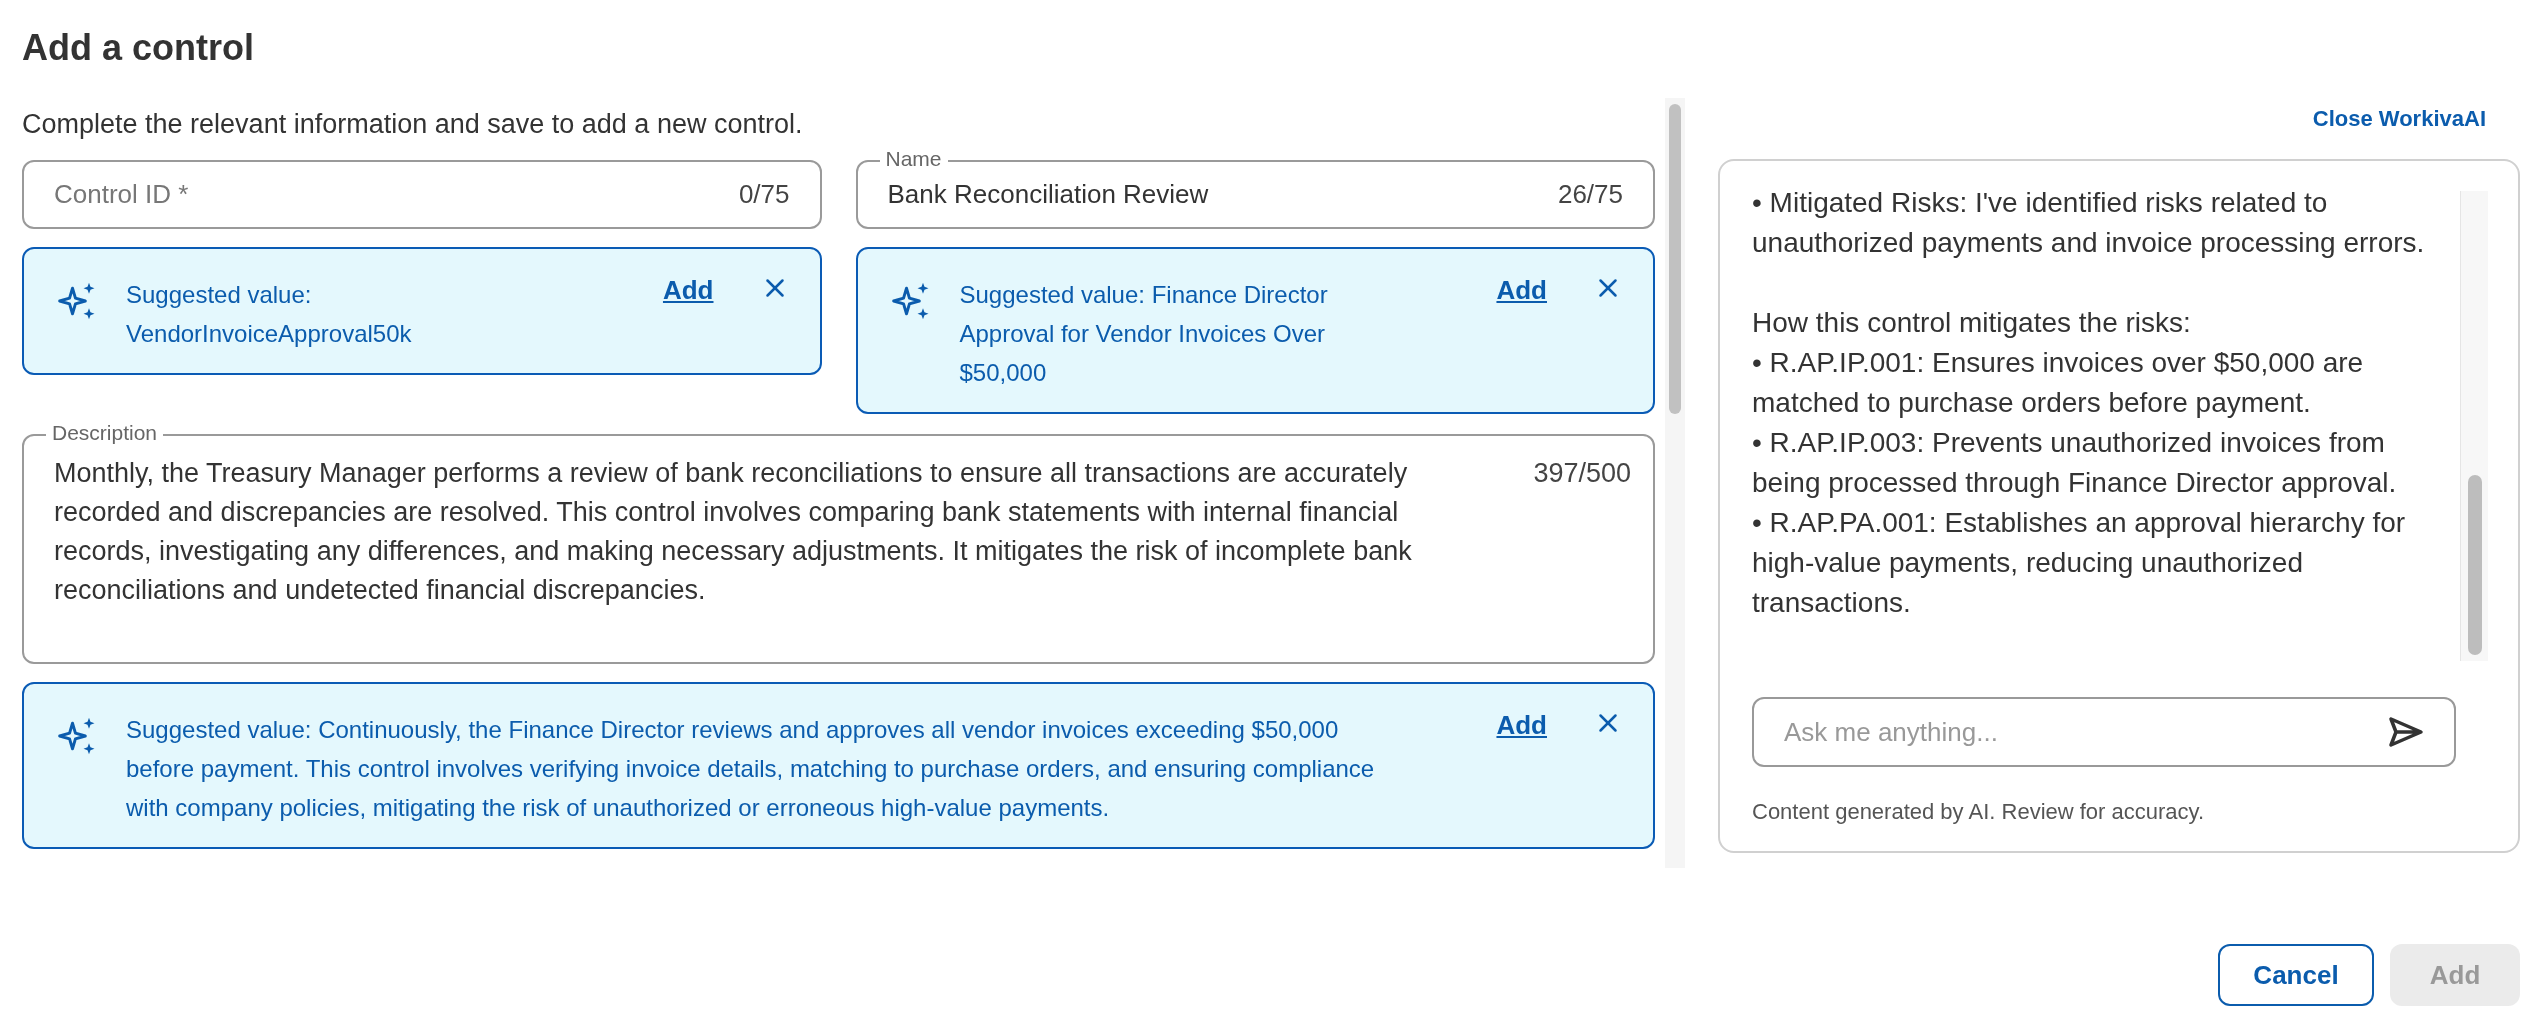 Image resolution: width=2536 pixels, height=1026 pixels. I want to click on character-counter: 0/75, so click(764, 194).